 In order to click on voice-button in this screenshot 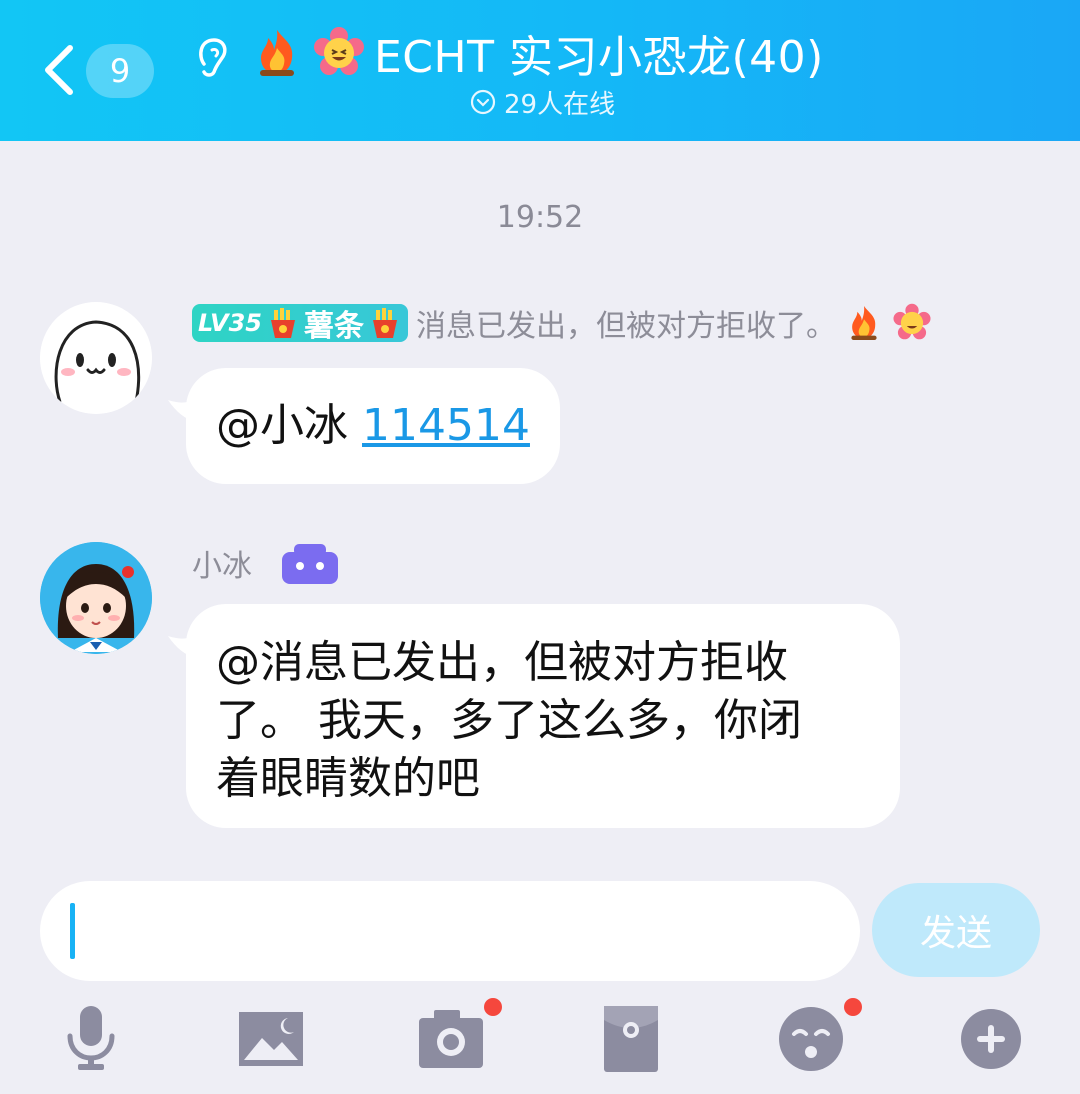, I will do `click(91, 1039)`.